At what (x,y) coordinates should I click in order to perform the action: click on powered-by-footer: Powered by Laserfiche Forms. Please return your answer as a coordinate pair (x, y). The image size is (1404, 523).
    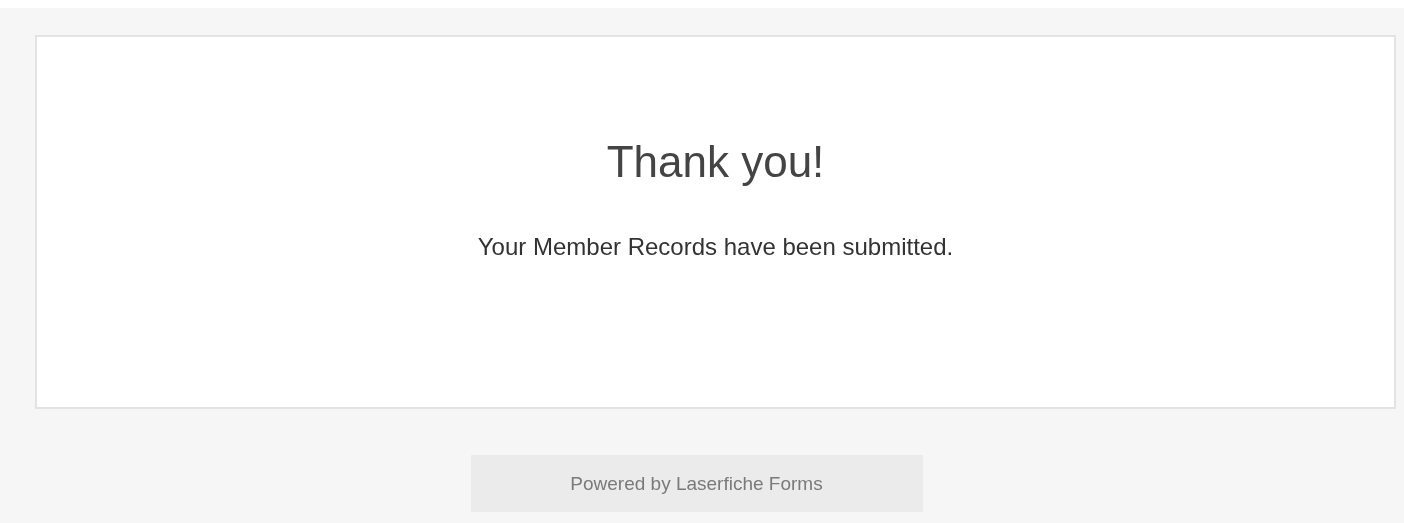
    Looking at the image, I should click on (696, 483).